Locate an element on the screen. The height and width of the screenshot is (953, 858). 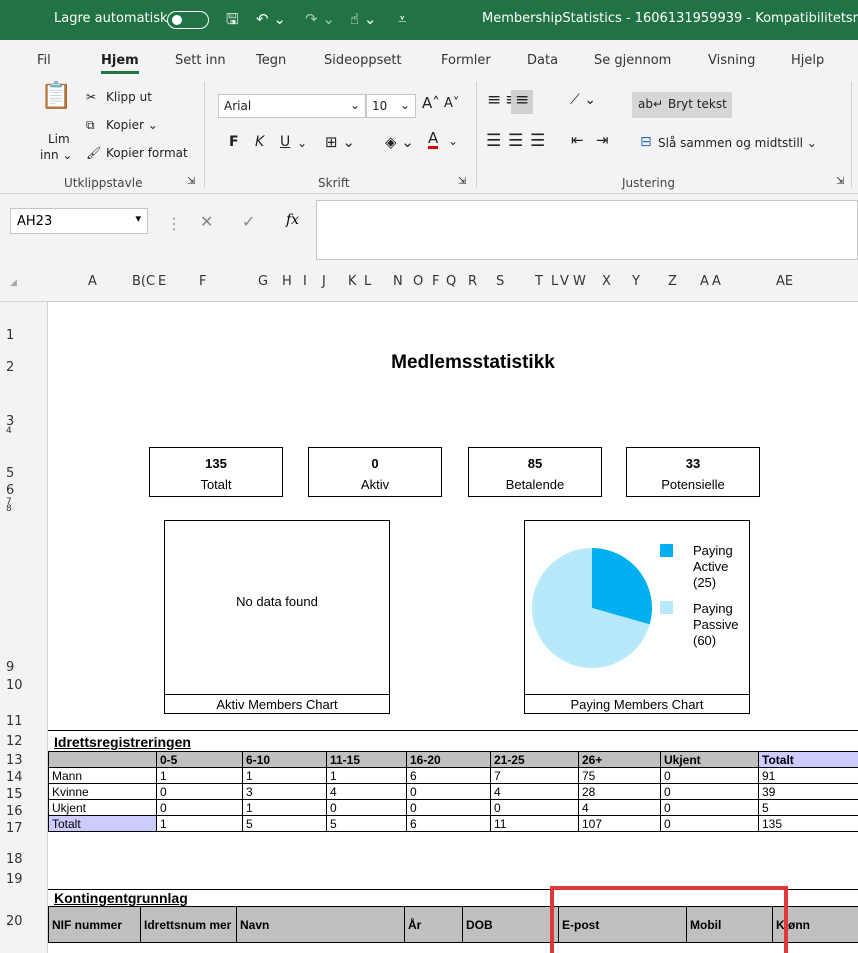
cut-button: Klipp ut is located at coordinates (129, 97).